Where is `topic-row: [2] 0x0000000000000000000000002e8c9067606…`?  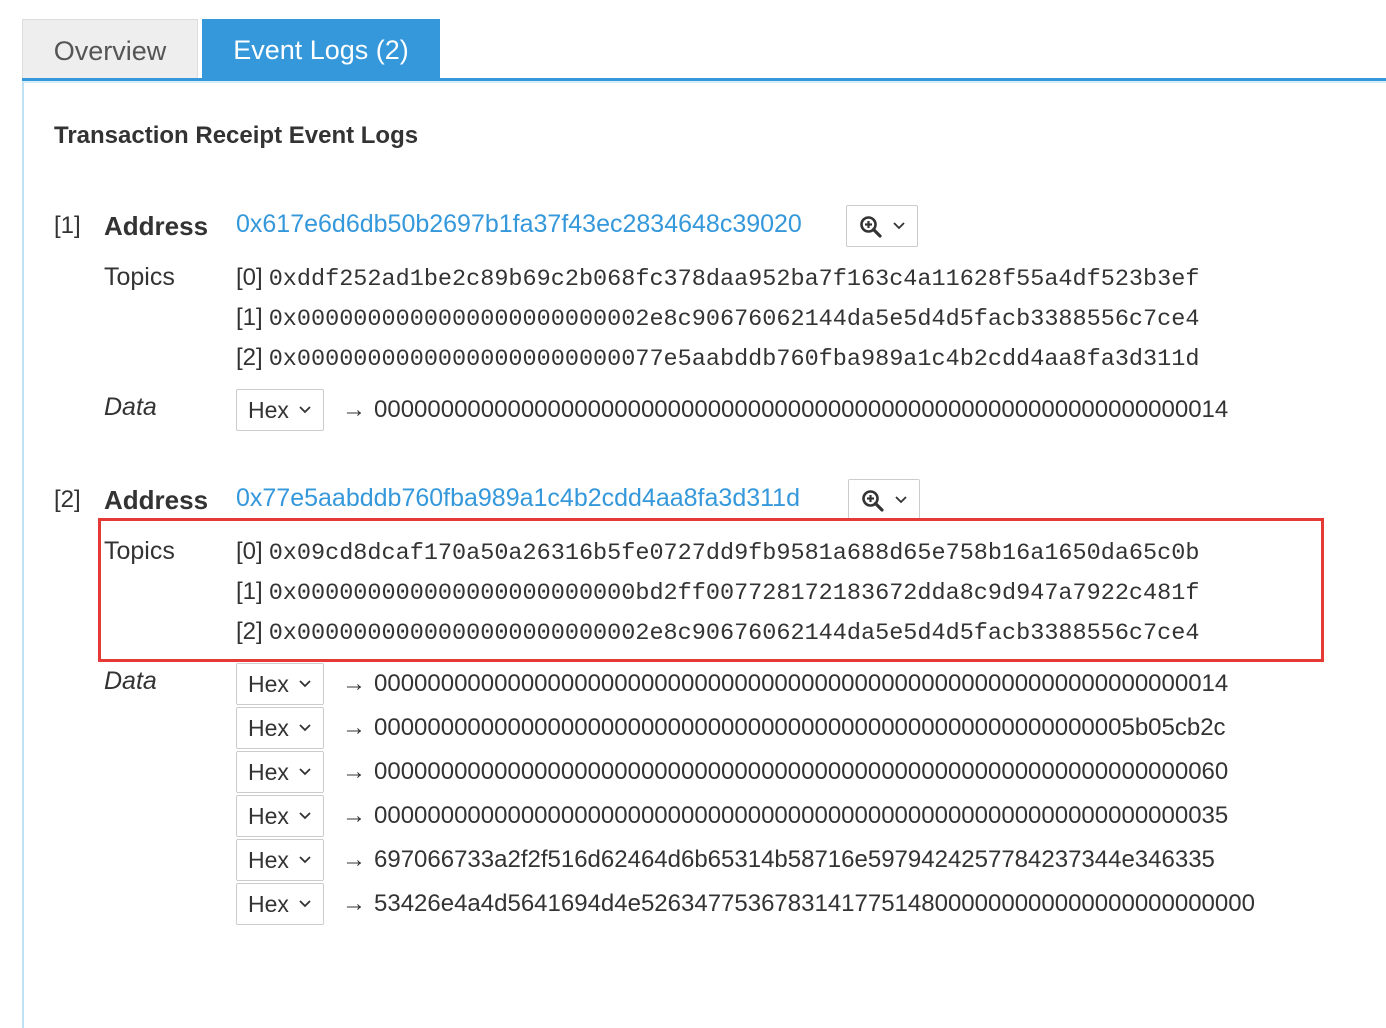
topic-row: [2] 0x0000000000000000000000002e8c9067606… is located at coordinates (717, 632).